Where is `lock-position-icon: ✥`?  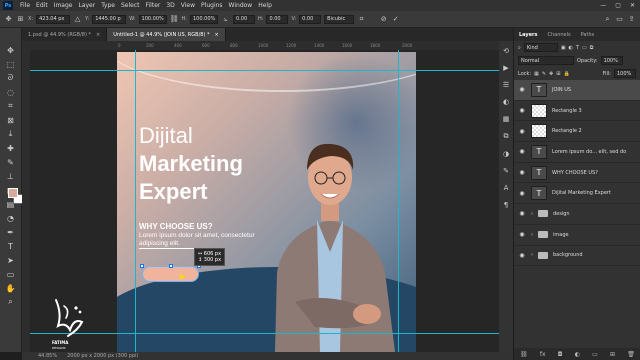 lock-position-icon: ✥ is located at coordinates (551, 74).